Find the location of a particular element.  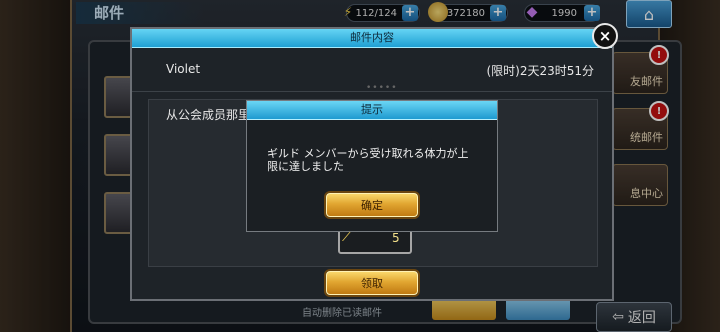

mail-dialog-title: 邮件内容 is located at coordinates (372, 38).